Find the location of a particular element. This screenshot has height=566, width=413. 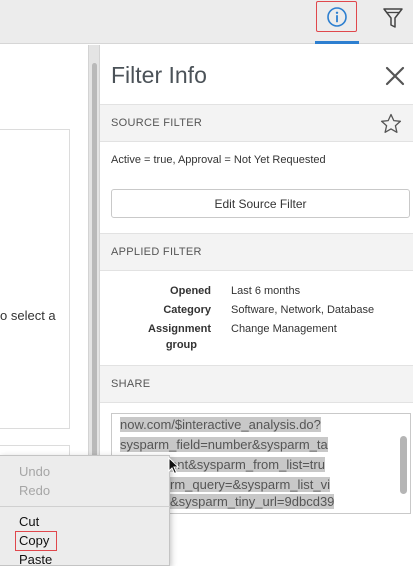

filter-value: Last 6 months is located at coordinates (266, 291).